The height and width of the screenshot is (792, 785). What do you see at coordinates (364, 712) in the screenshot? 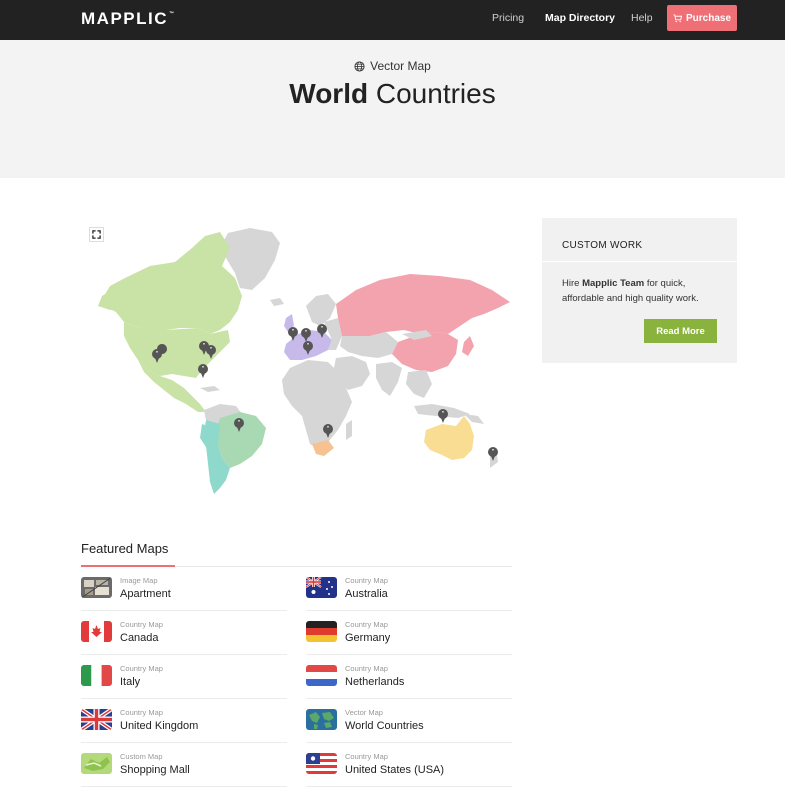
I see `map-type-label: Vector Map` at bounding box center [364, 712].